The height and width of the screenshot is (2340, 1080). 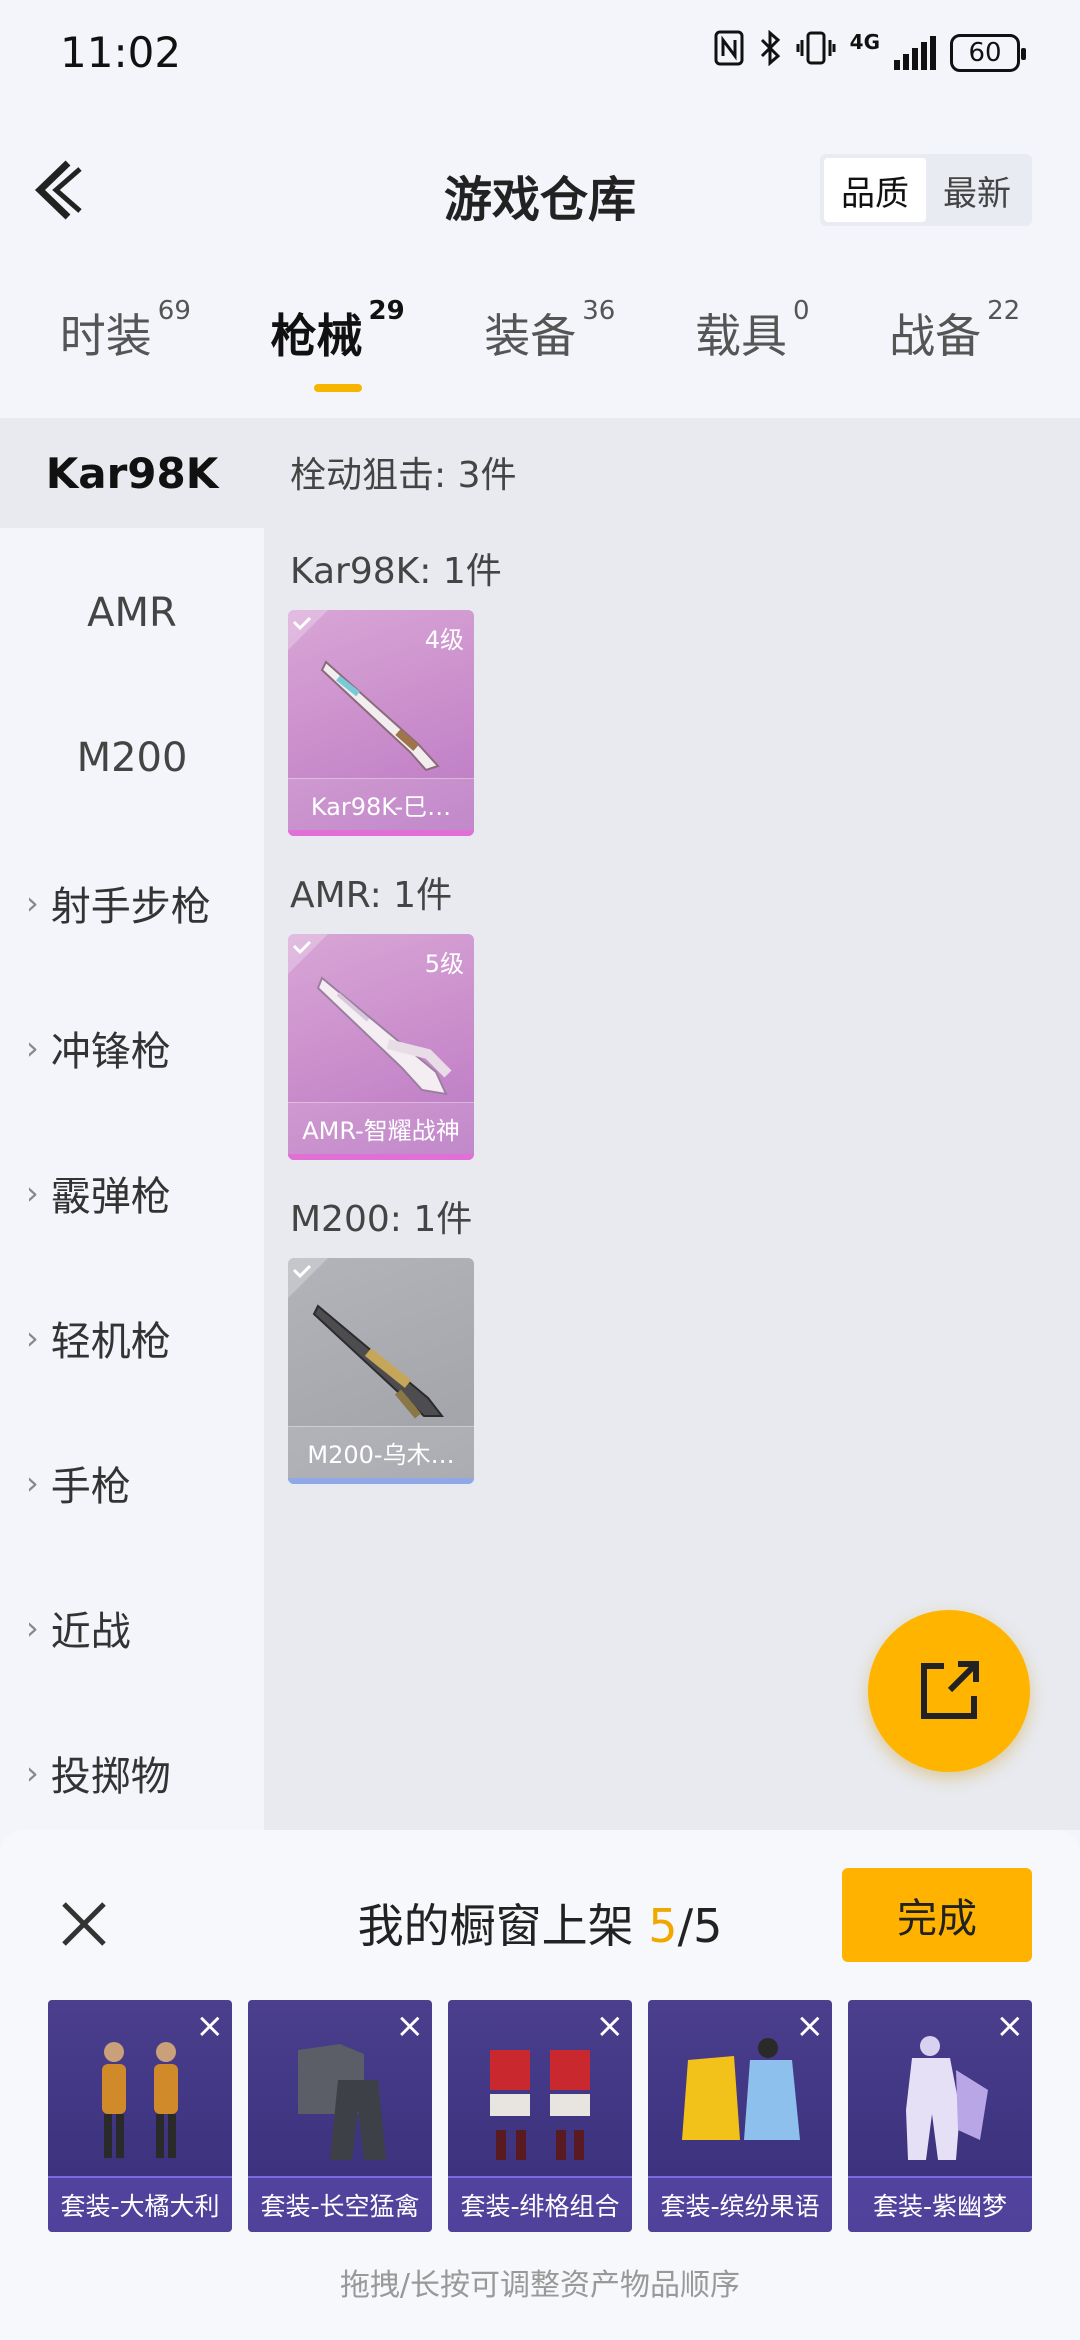 I want to click on sort-toggle: 品质 最新, so click(x=926, y=190).